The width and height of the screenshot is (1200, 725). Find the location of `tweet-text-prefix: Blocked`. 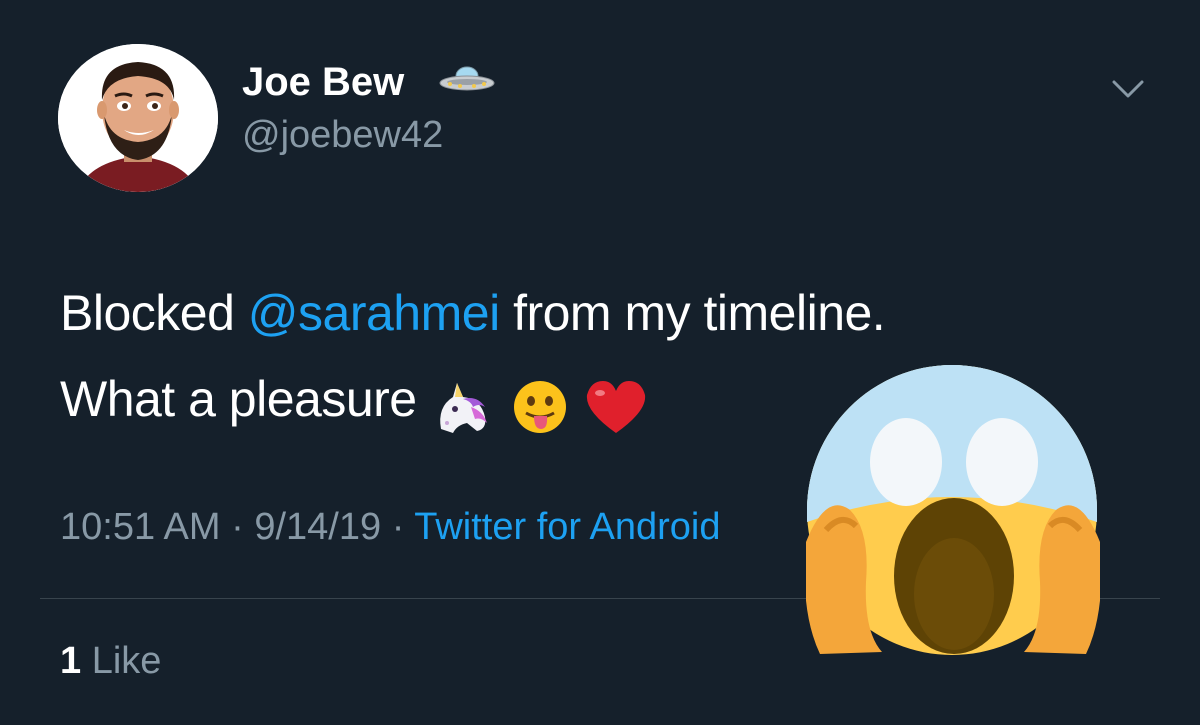

tweet-text-prefix: Blocked is located at coordinates (154, 313).